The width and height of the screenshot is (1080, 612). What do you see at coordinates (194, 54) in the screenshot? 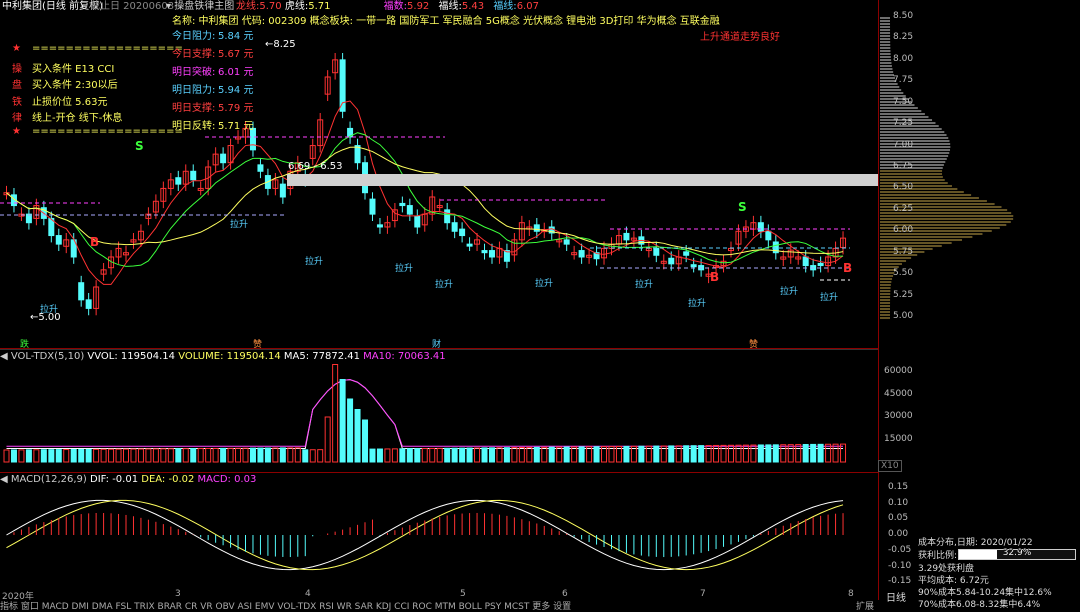
I see `level-label: 今日支撑:` at bounding box center [194, 54].